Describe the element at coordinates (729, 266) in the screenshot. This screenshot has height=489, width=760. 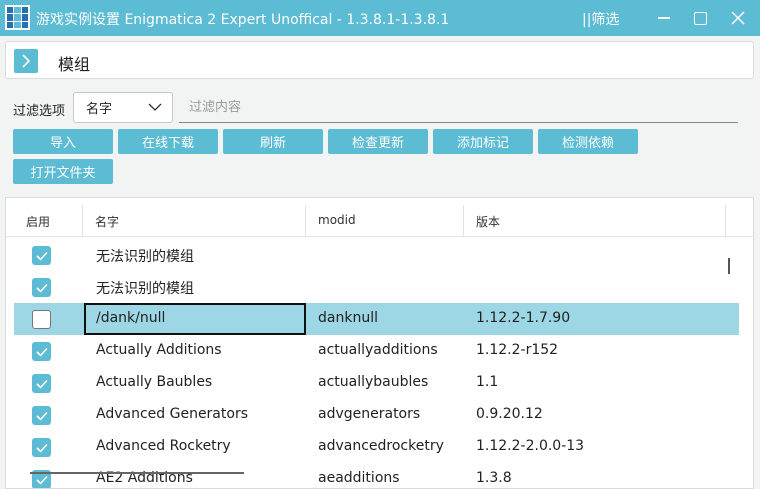
I see `vertical-scrollbar` at that location.